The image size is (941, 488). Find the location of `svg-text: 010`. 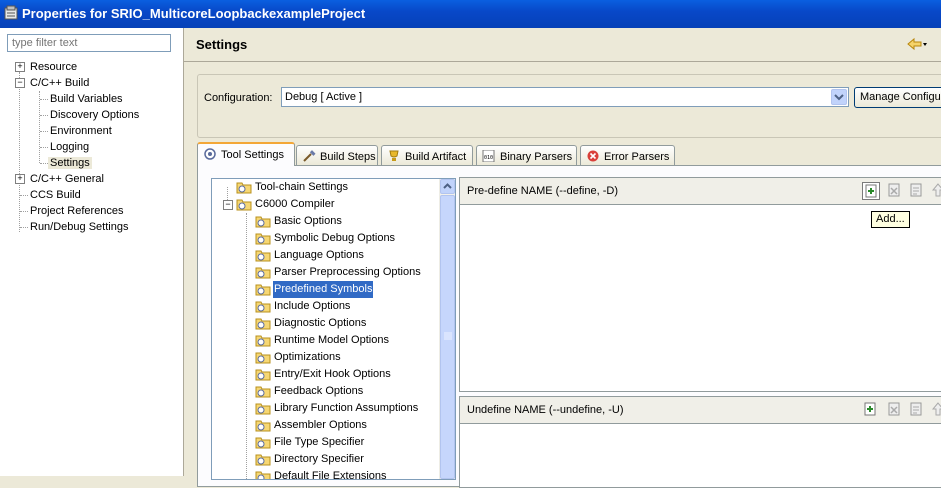

svg-text: 010 is located at coordinates (488, 158).